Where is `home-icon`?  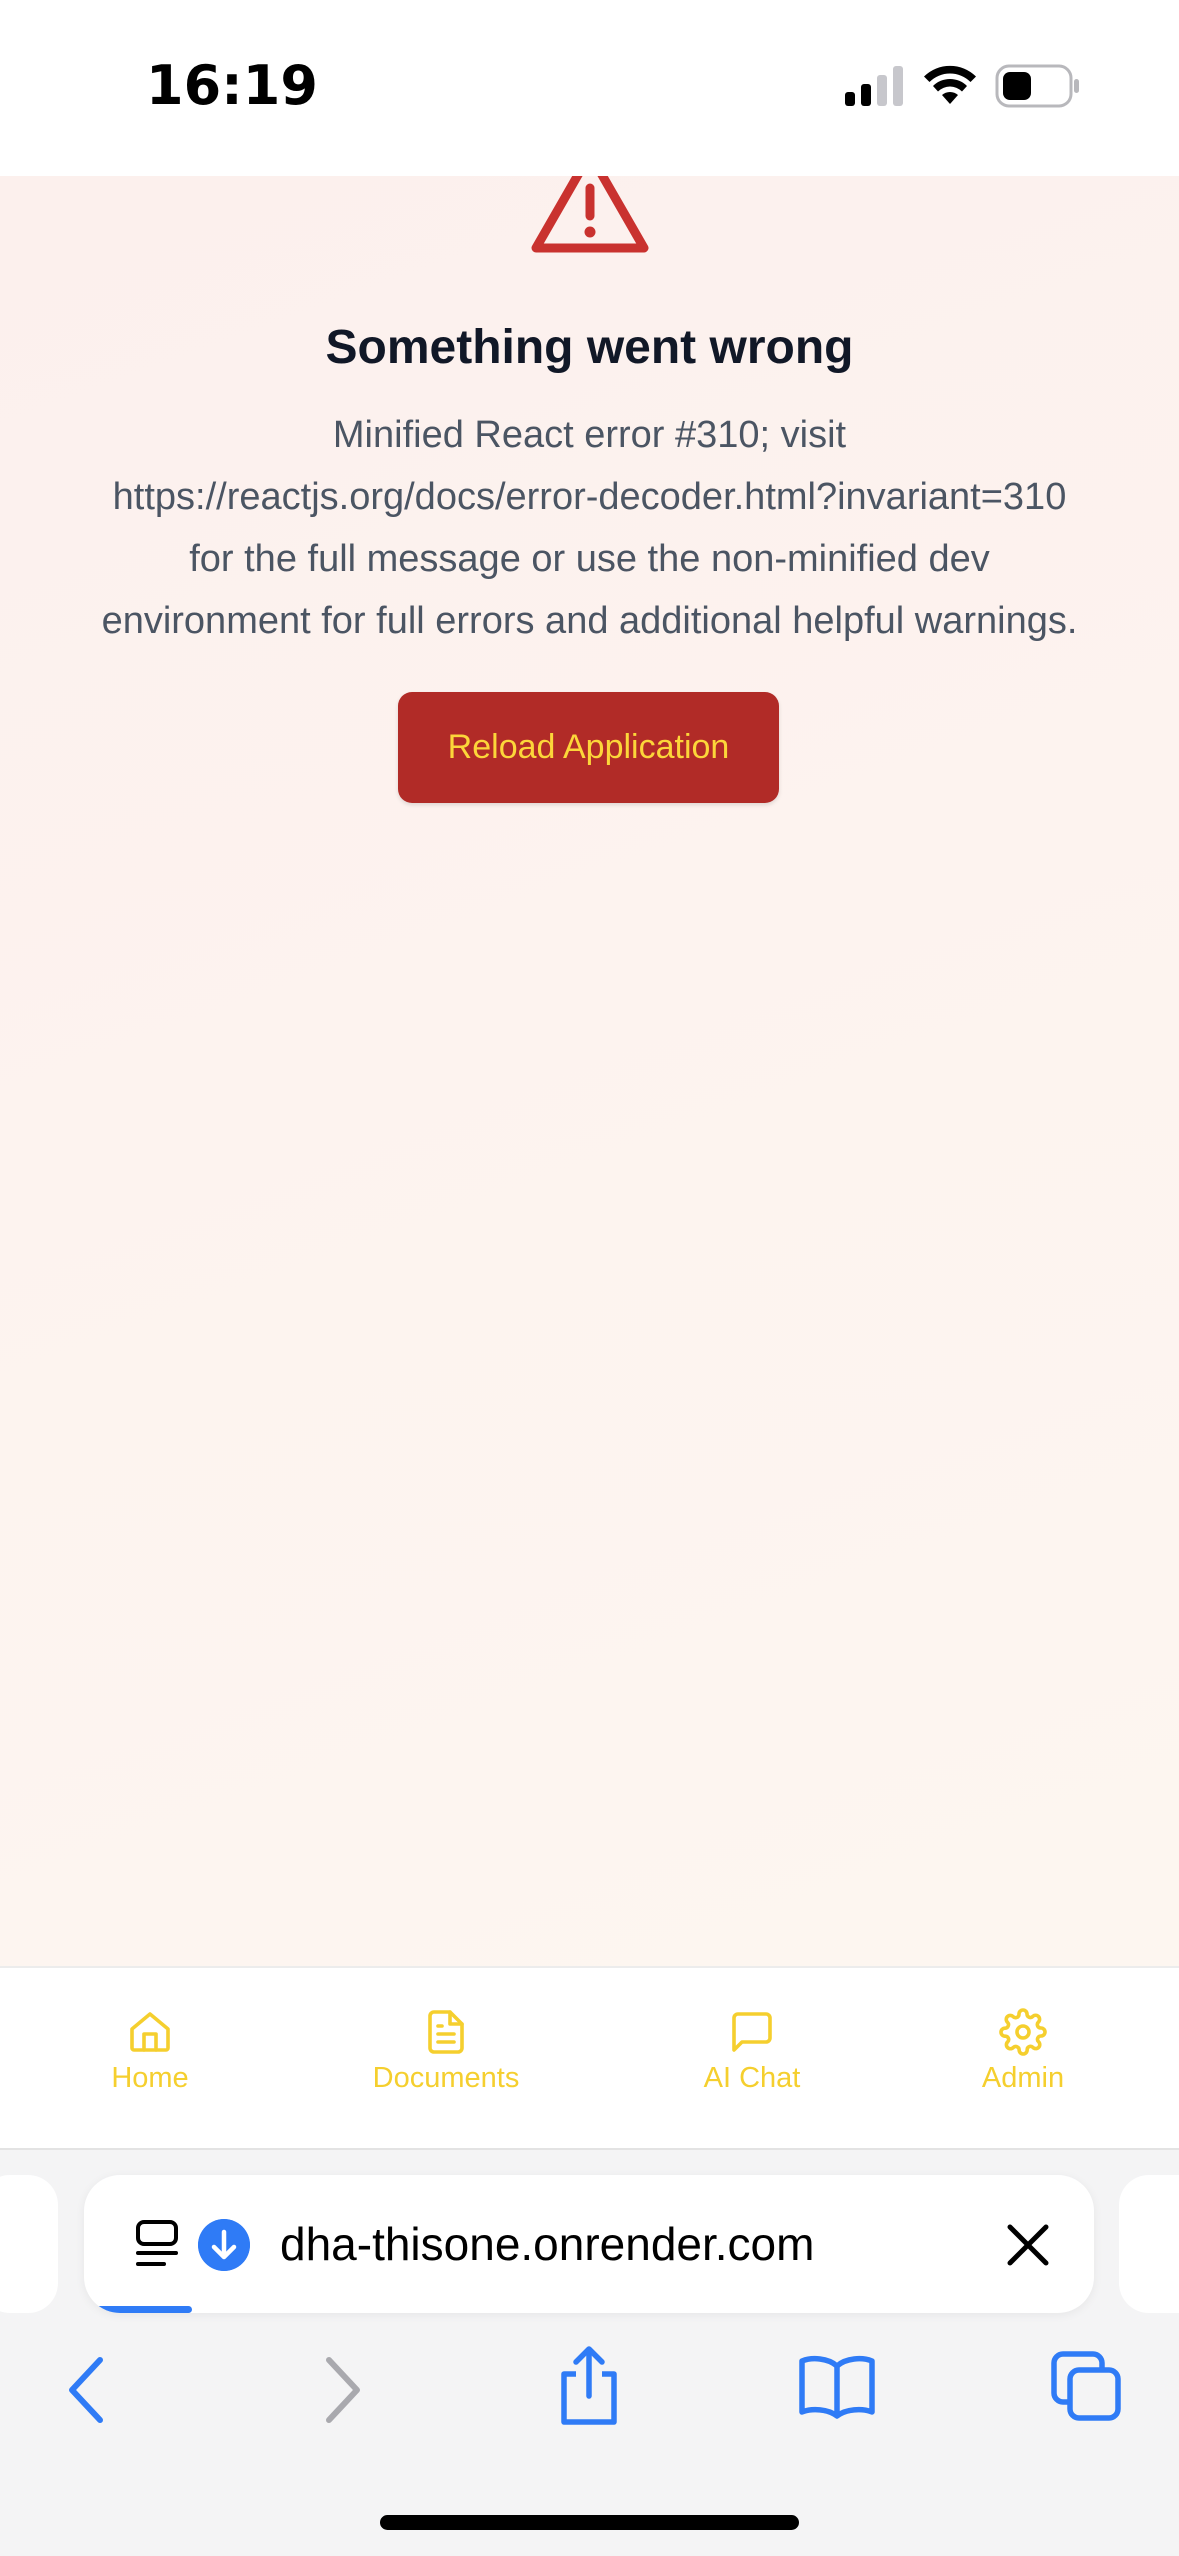 home-icon is located at coordinates (150, 2032).